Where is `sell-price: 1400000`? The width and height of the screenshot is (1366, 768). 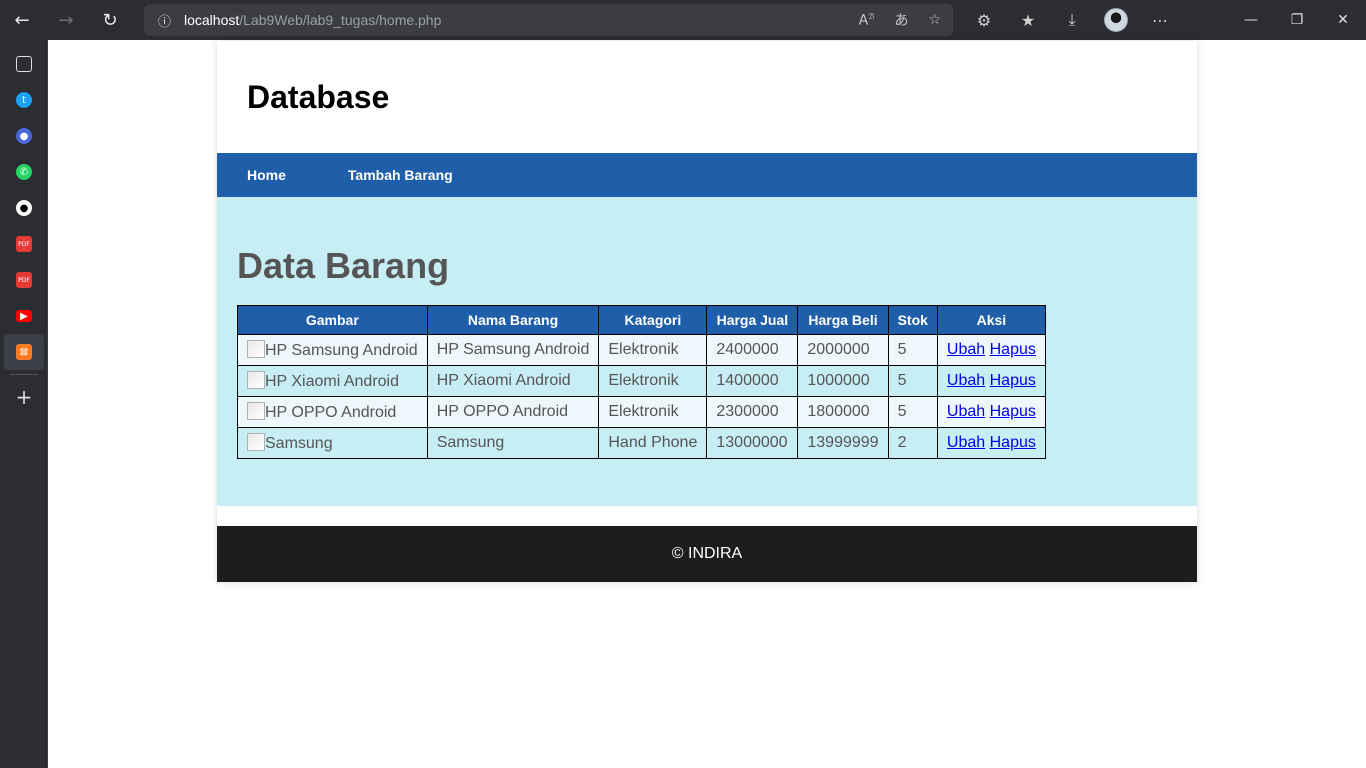
sell-price: 1400000 is located at coordinates (752, 381).